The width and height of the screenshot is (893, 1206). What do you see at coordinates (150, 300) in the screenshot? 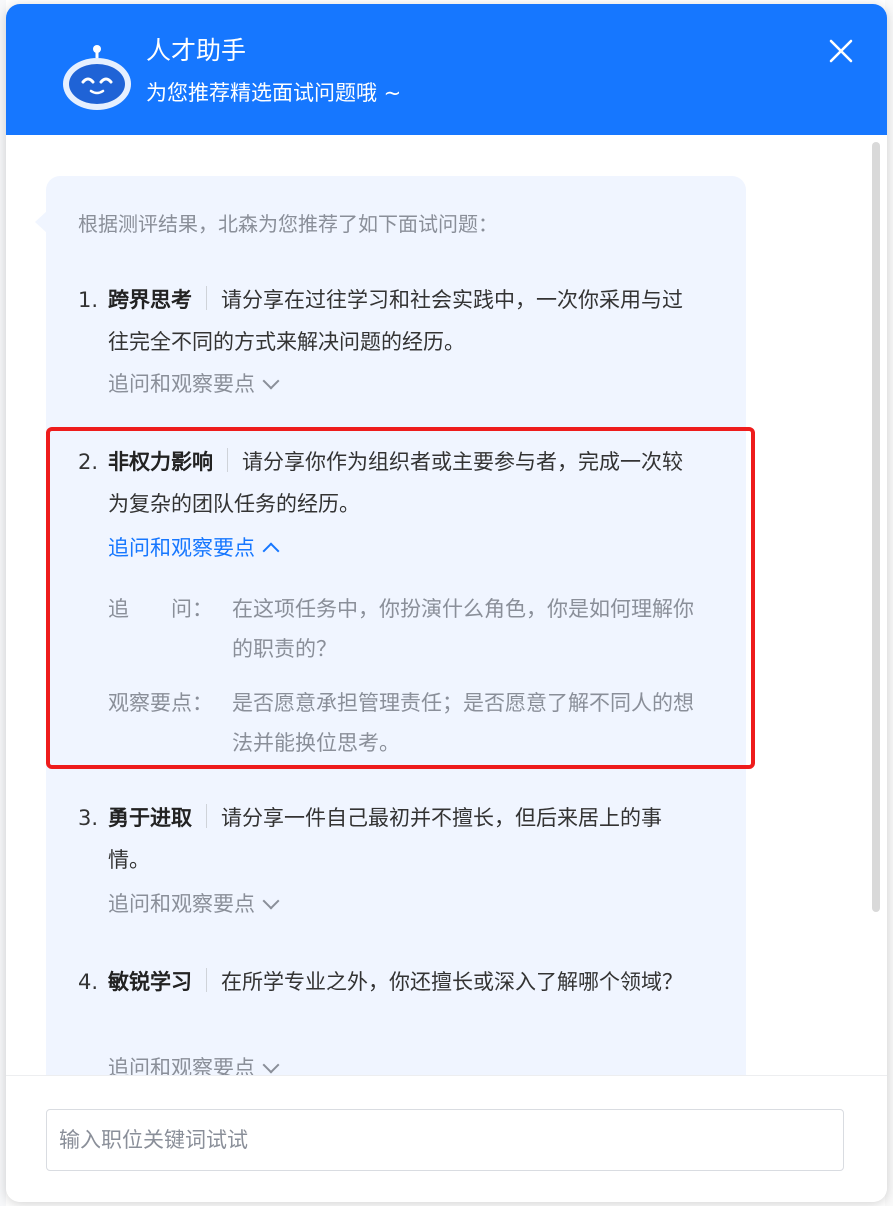
I see `question-competency: 跨界思考` at bounding box center [150, 300].